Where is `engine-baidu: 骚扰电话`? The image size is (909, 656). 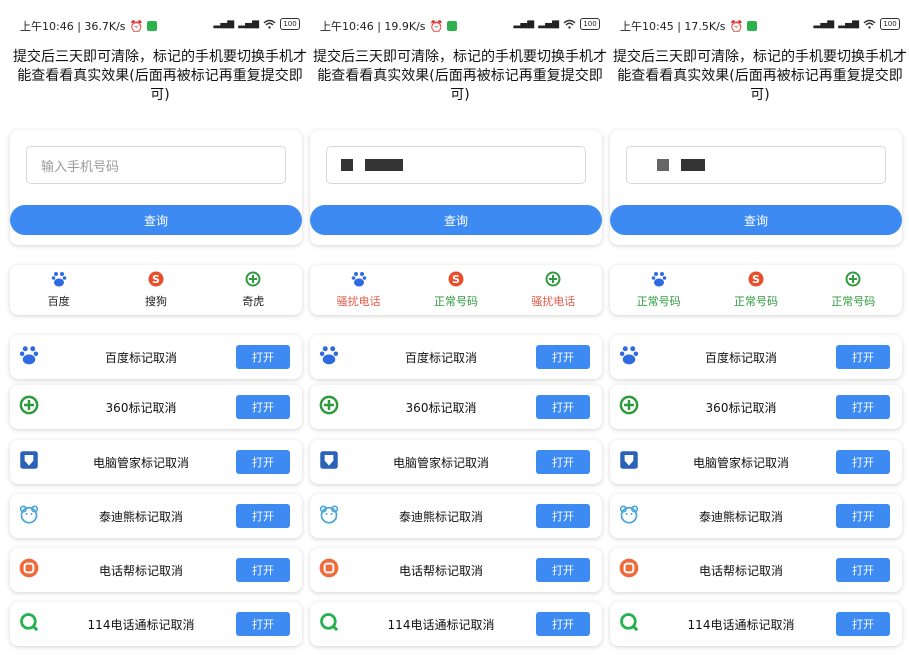
engine-baidu: 骚扰电话 is located at coordinates (359, 290).